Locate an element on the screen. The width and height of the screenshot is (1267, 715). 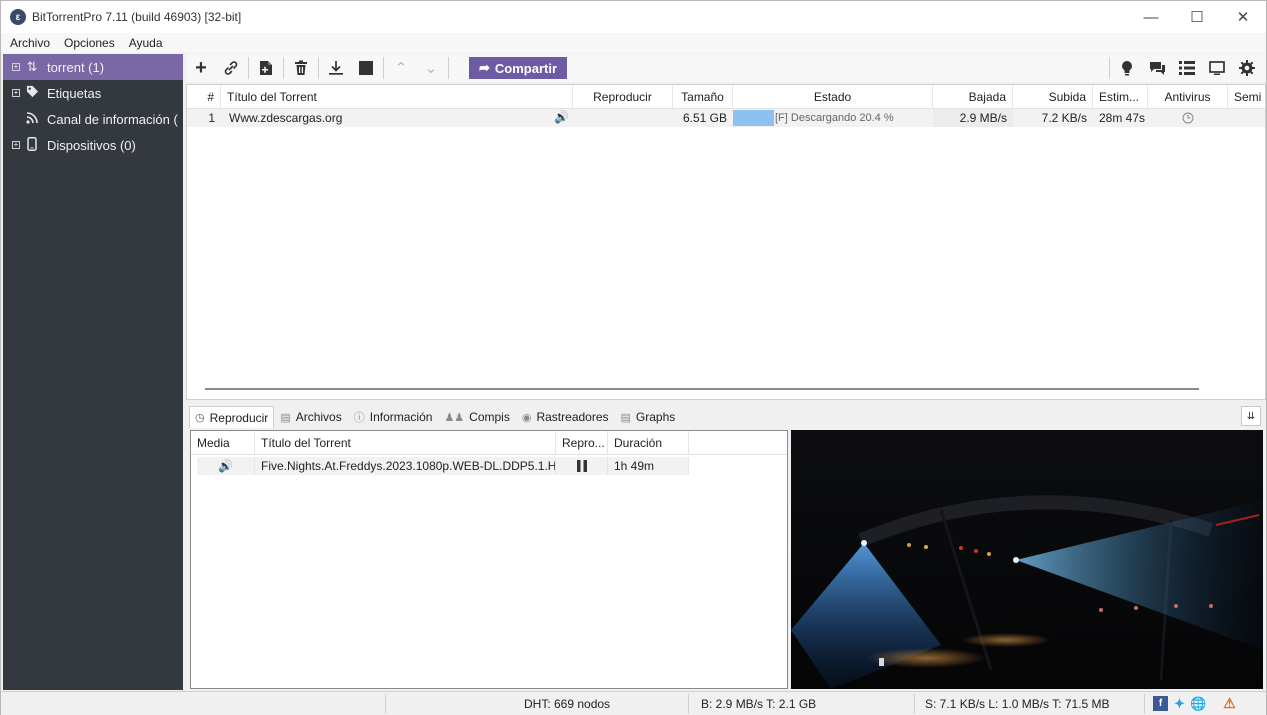
status-upload: S: 7.1 KB/s L: 1.0 MB/s T: 71.5 MB is located at coordinates (1030, 703).